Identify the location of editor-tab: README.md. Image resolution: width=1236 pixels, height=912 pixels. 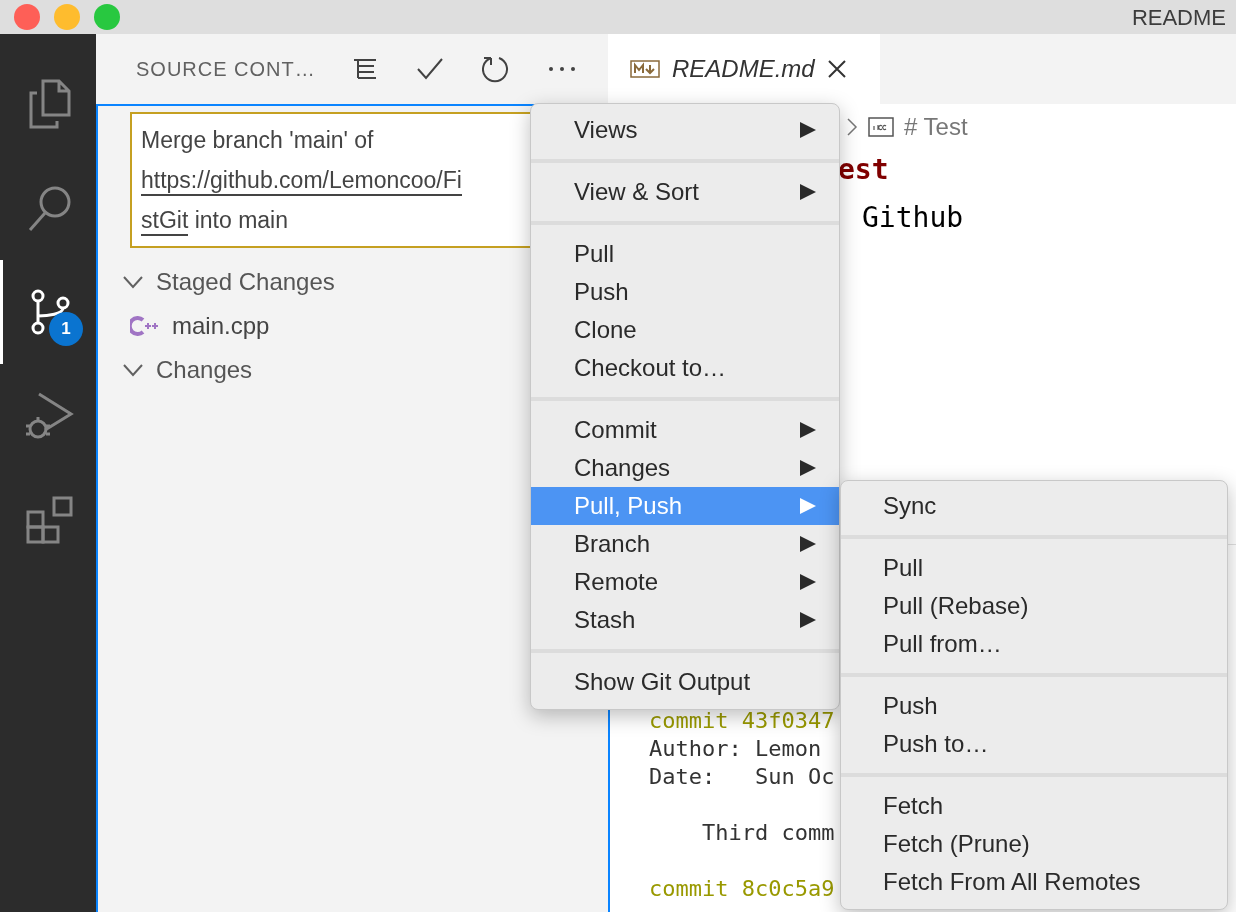
(744, 69).